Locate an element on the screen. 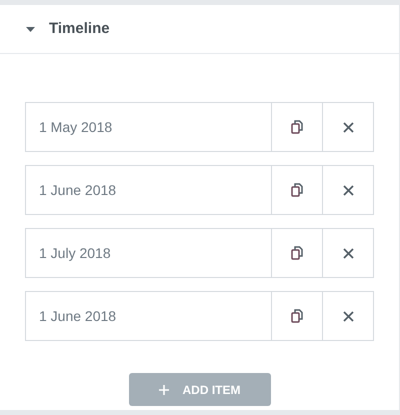 The height and width of the screenshot is (415, 400). item-title: 1 July 2018 is located at coordinates (148, 253).